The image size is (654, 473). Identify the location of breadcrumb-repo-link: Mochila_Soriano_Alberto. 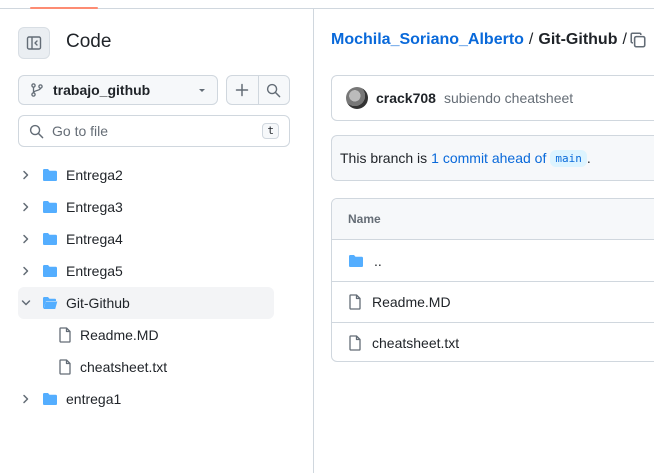
(427, 40).